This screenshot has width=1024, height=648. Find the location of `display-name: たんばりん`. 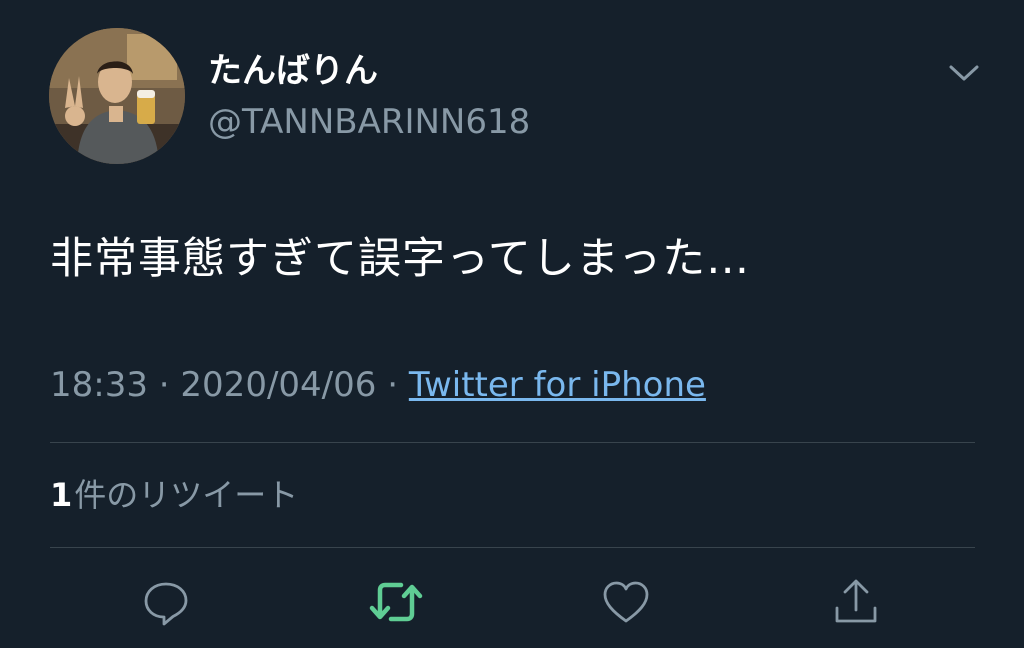

display-name: たんばりん is located at coordinates (293, 71).